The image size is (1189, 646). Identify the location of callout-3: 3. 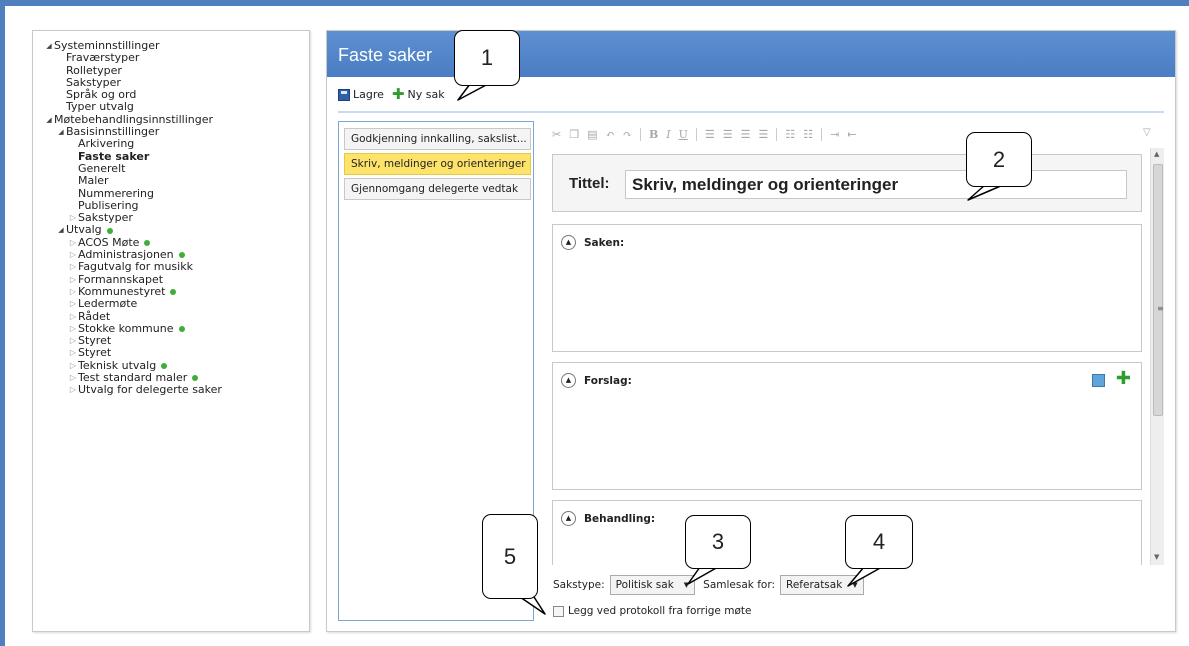
(718, 542).